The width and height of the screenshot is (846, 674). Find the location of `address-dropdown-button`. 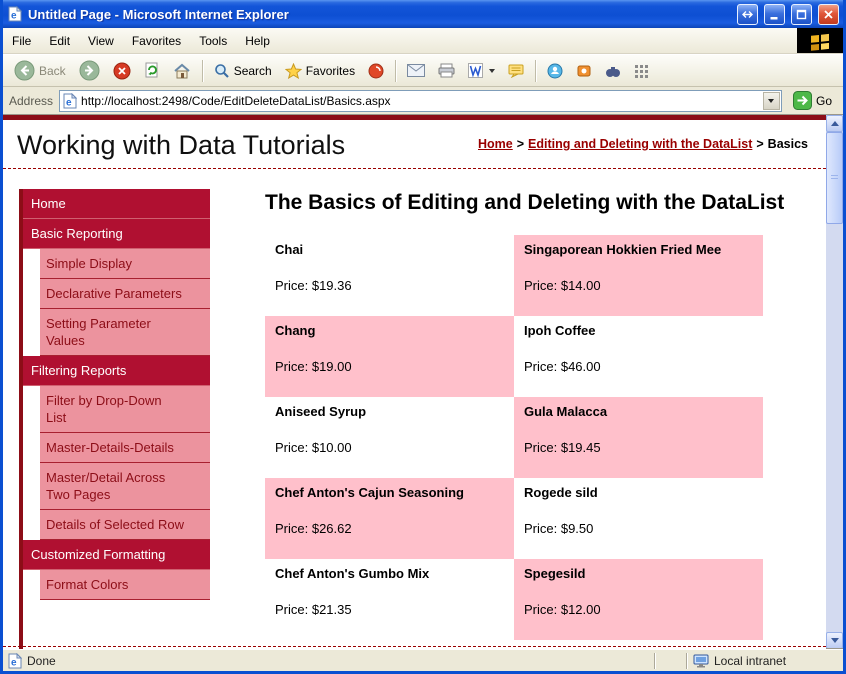

address-dropdown-button is located at coordinates (771, 100).